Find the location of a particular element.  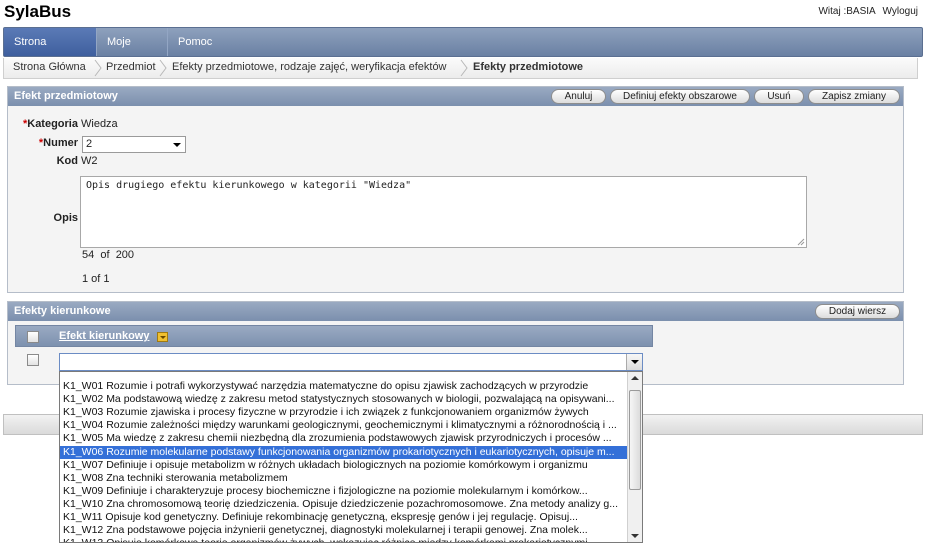

user-header: Witaj :BASIA Wyloguj is located at coordinates (868, 11).